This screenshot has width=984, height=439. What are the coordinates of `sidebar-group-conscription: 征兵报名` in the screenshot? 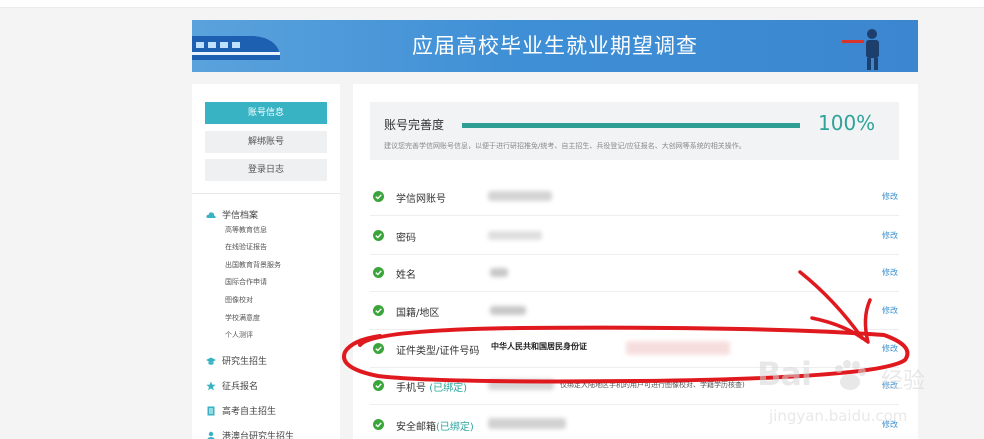 It's located at (232, 385).